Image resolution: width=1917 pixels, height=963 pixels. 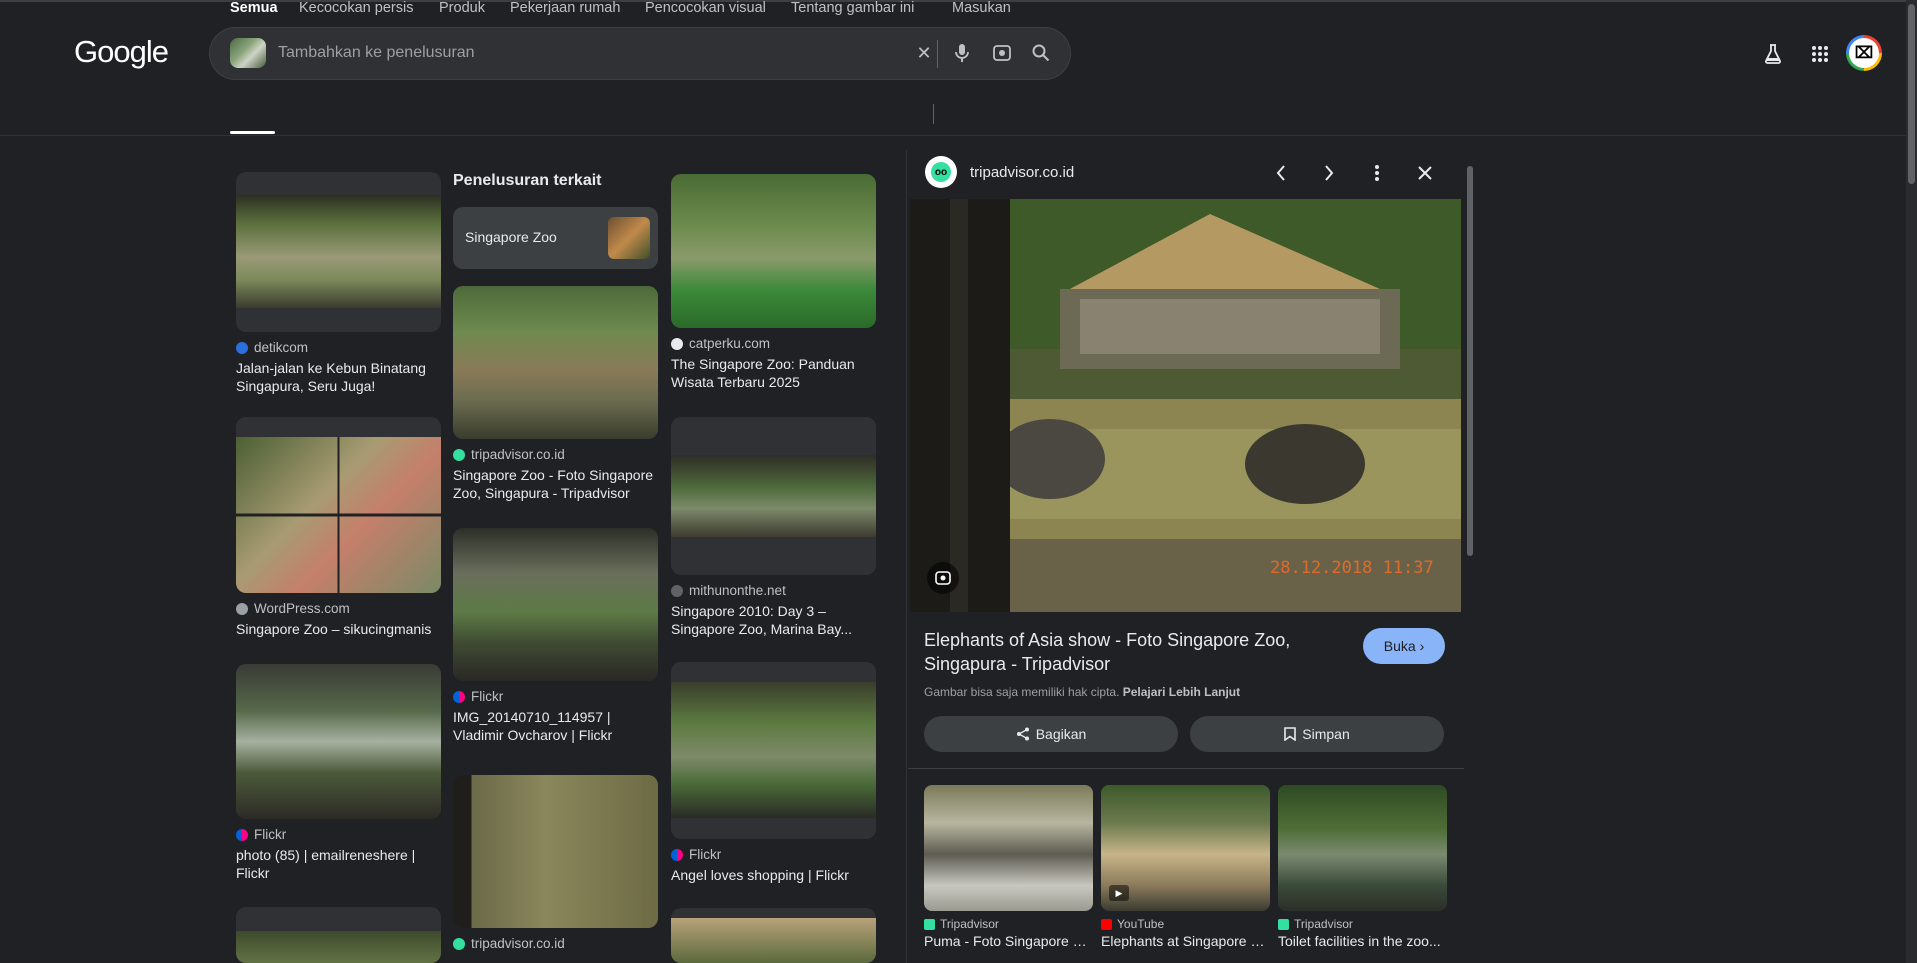 I want to click on header-divider, so click(x=958, y=135).